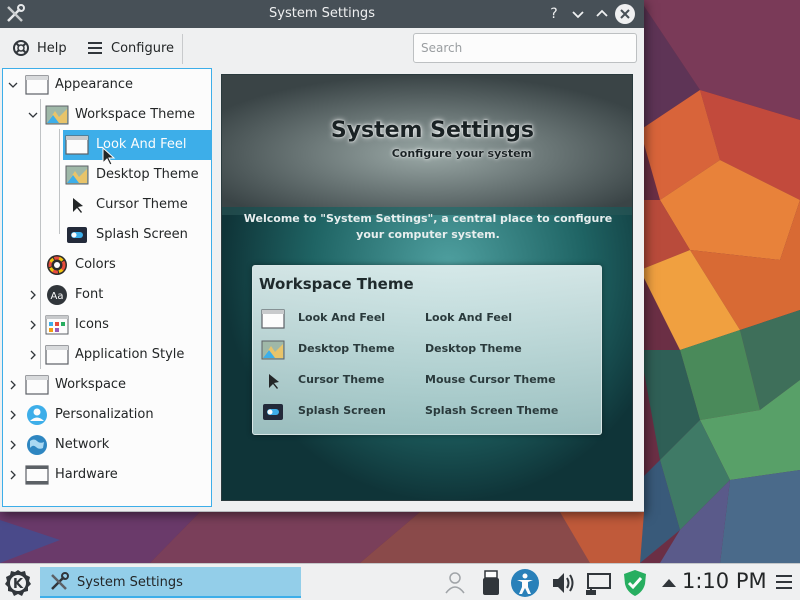 The width and height of the screenshot is (800, 600). What do you see at coordinates (95, 48) in the screenshot?
I see `hamburger-menu-icon` at bounding box center [95, 48].